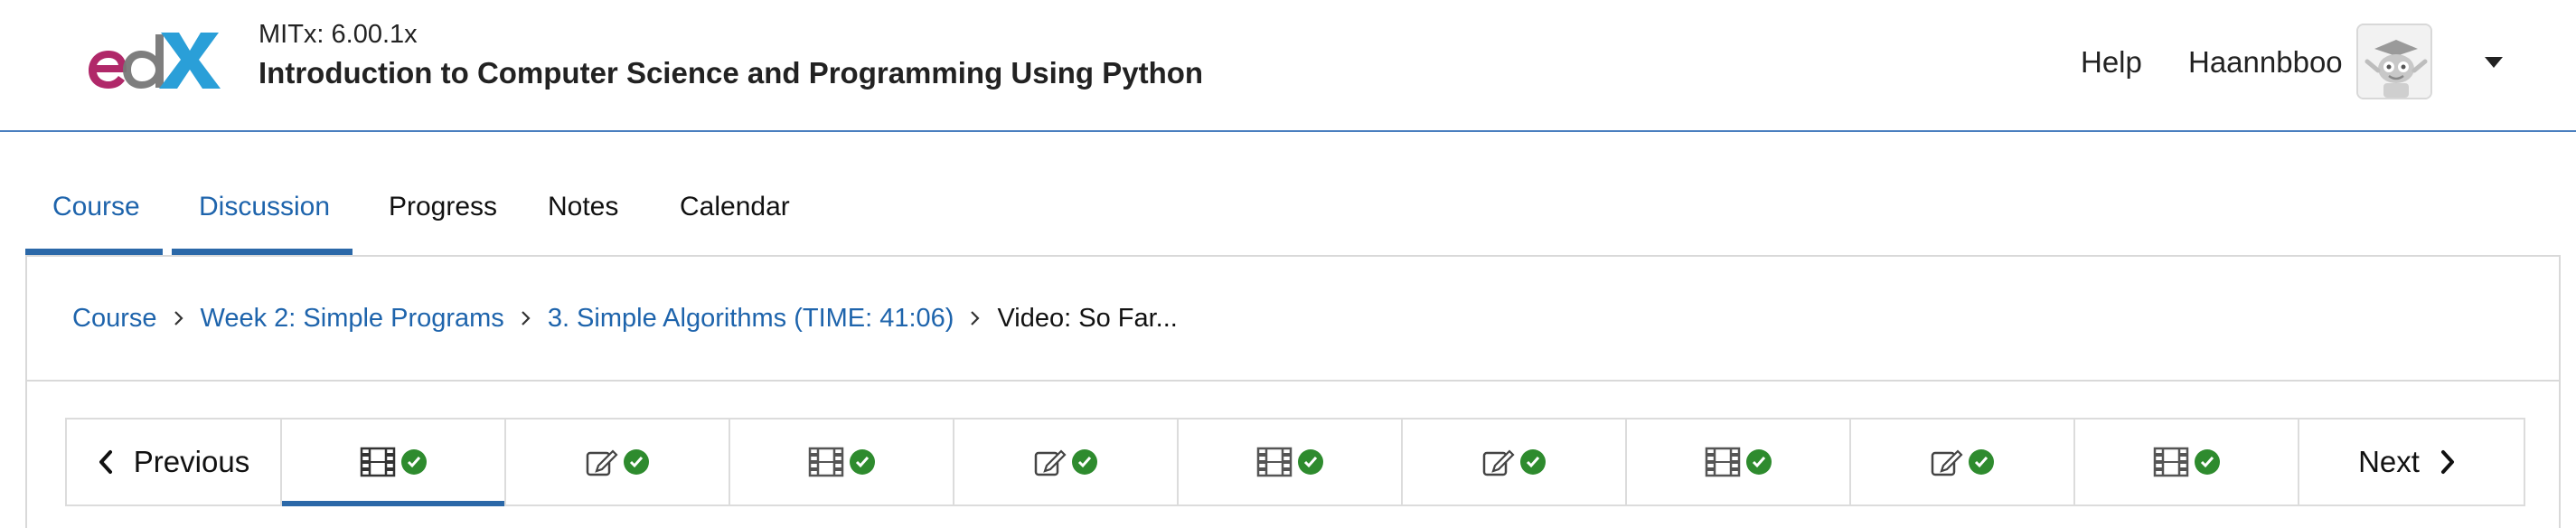  What do you see at coordinates (437, 213) in the screenshot?
I see `tab-progress: Progress` at bounding box center [437, 213].